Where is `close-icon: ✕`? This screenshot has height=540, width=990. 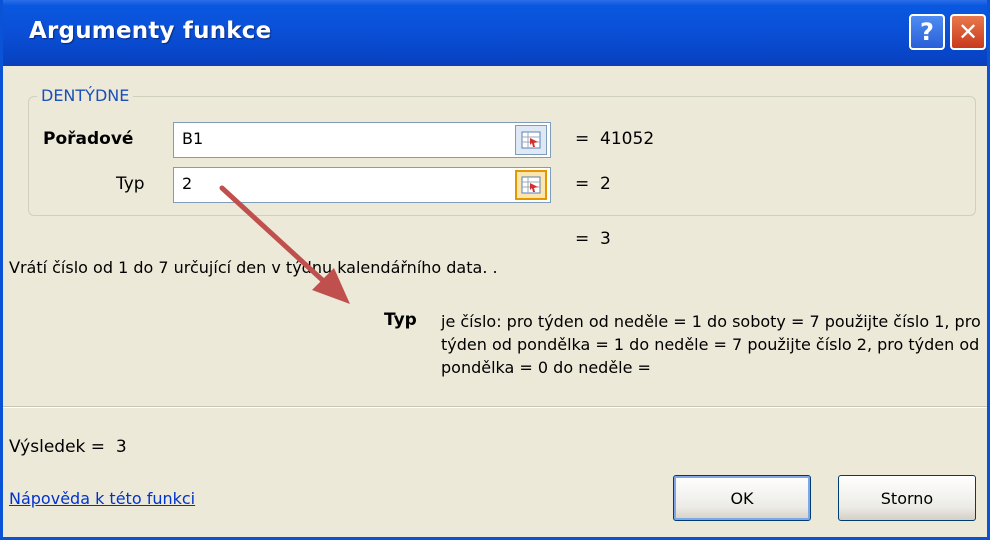 close-icon: ✕ is located at coordinates (968, 32).